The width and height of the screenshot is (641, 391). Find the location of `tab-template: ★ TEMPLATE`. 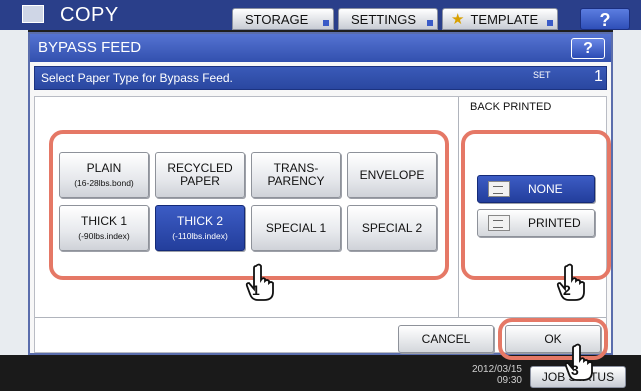

tab-template: ★ TEMPLATE is located at coordinates (500, 19).